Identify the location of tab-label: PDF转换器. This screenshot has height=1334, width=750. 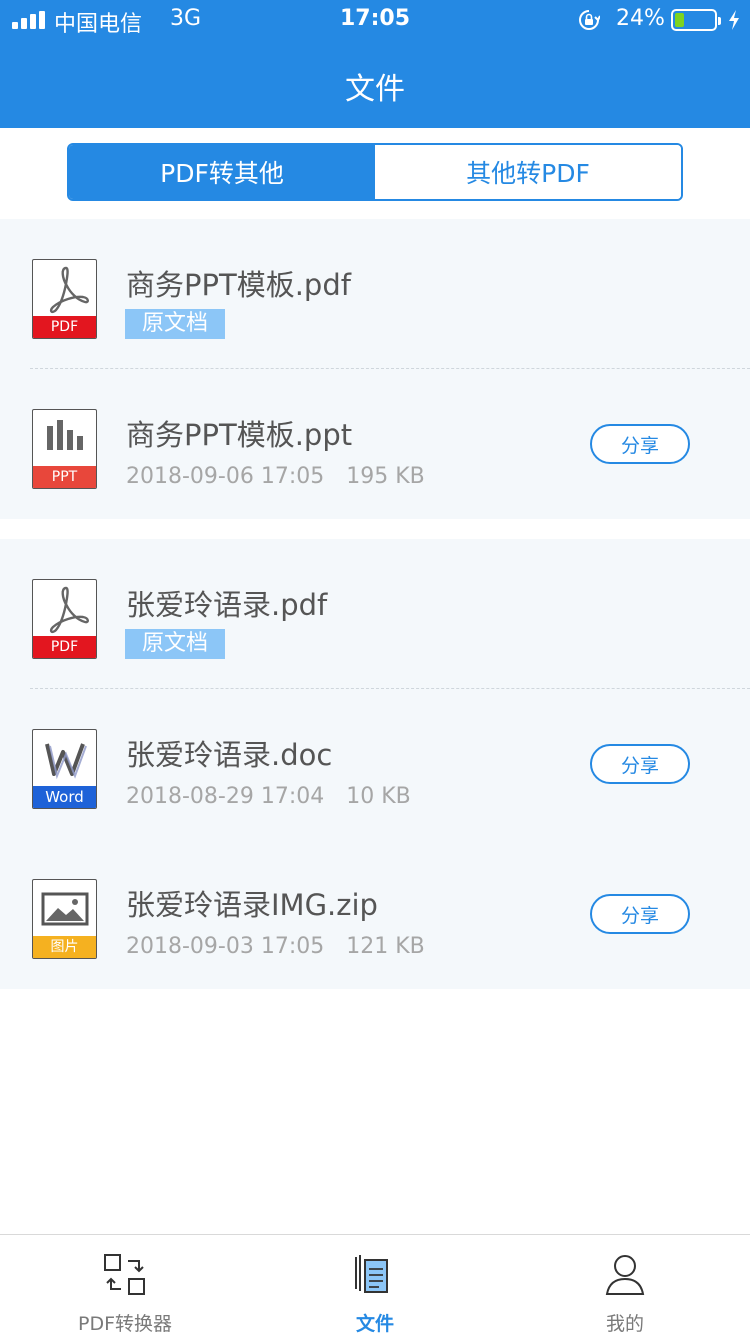
(125, 1323).